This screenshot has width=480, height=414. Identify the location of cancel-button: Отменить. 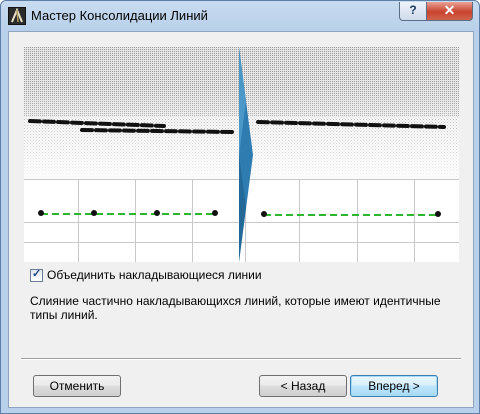
(77, 386).